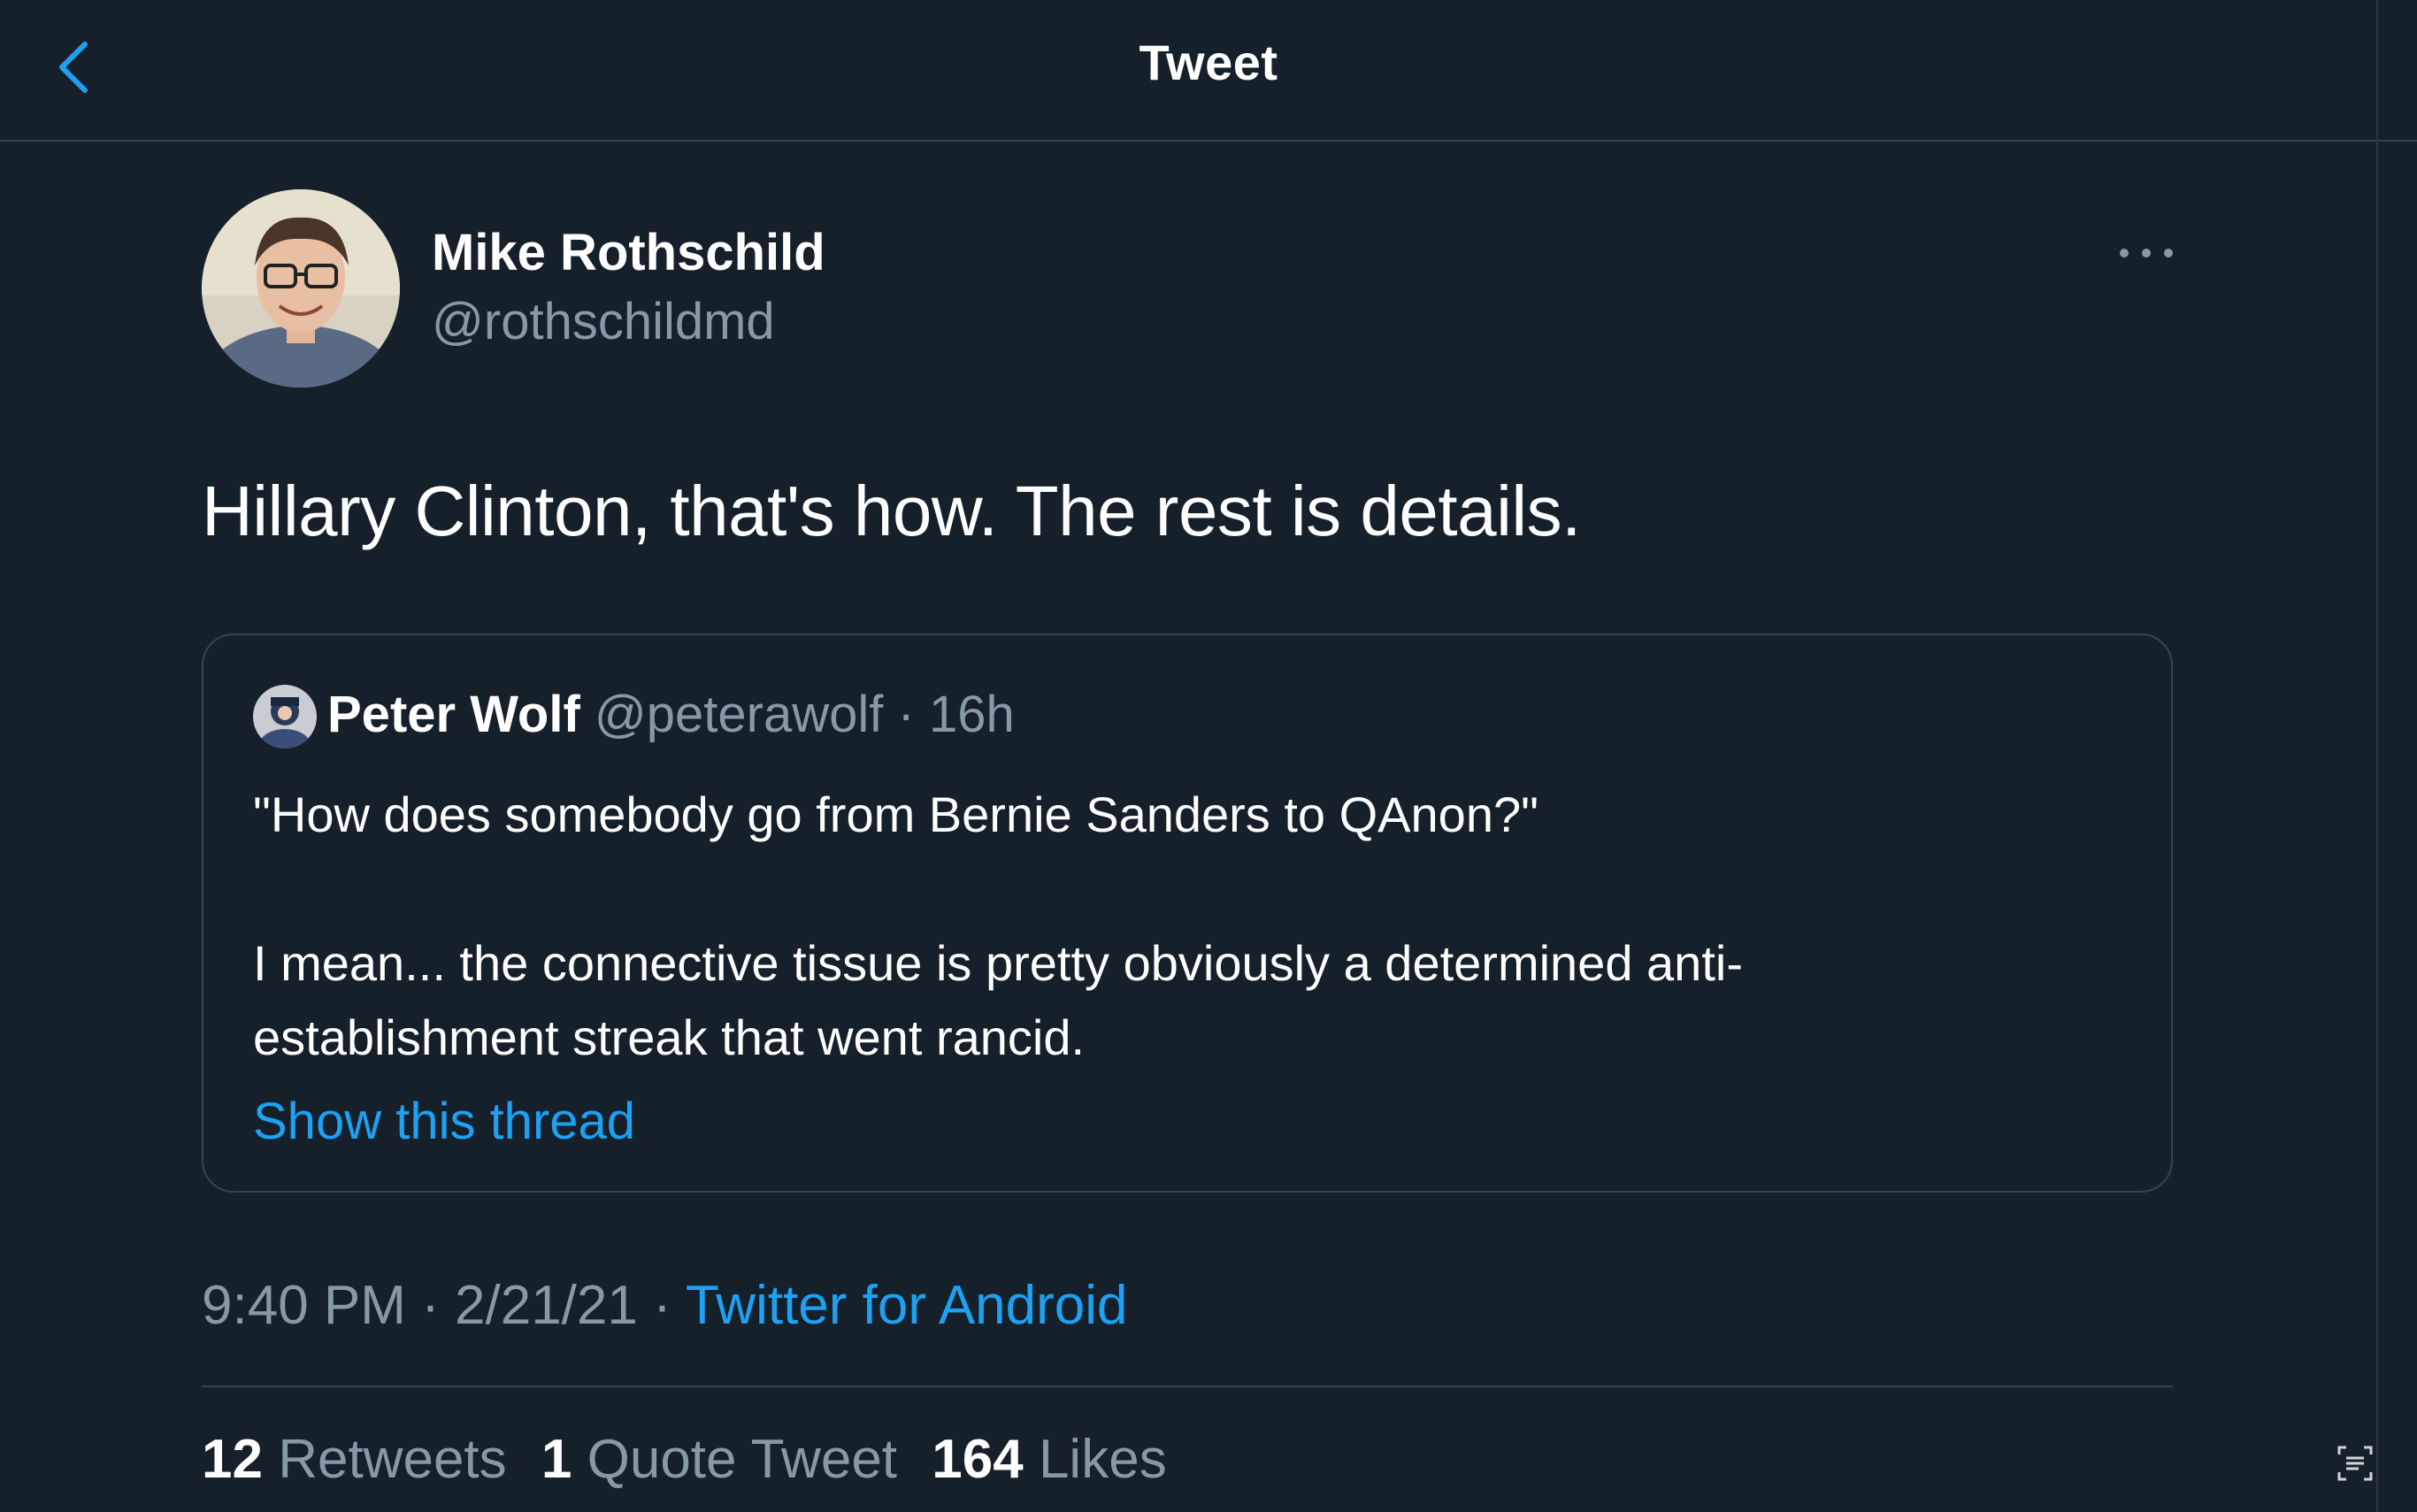 This screenshot has height=1512, width=2417. I want to click on quote-tweets-label: Quote Tweet, so click(742, 1460).